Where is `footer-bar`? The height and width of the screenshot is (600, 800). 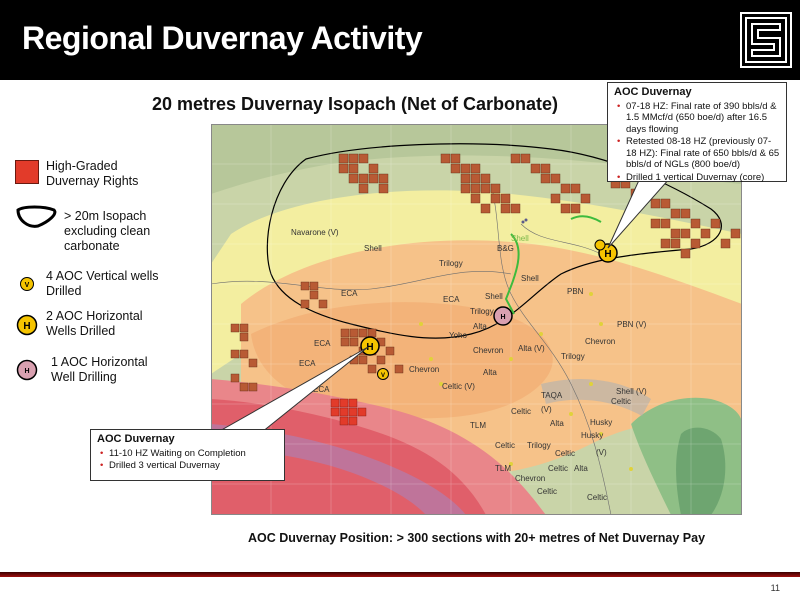 footer-bar is located at coordinates (400, 574).